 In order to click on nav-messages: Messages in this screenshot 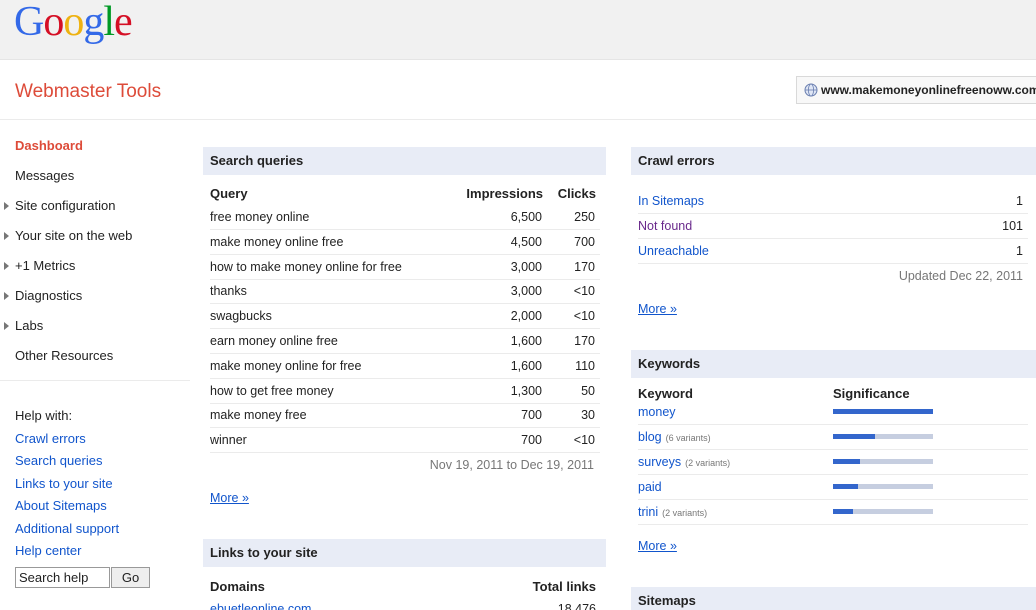, I will do `click(44, 175)`.